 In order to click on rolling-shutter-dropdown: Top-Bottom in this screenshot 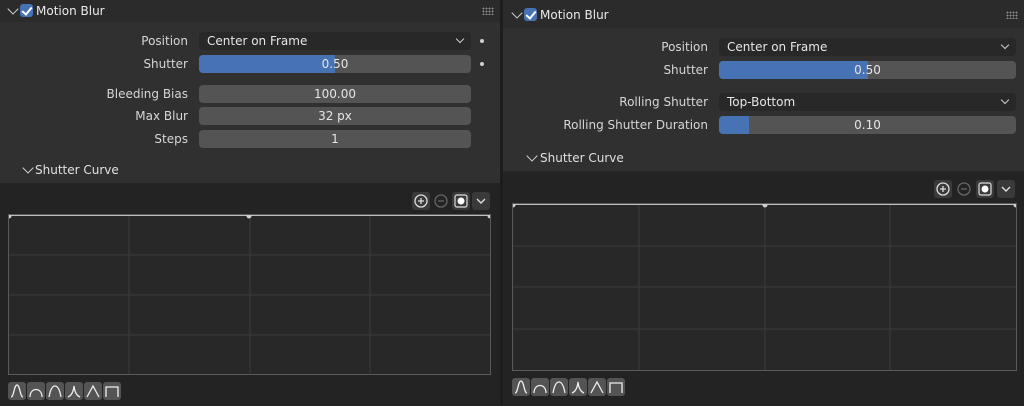, I will do `click(867, 102)`.